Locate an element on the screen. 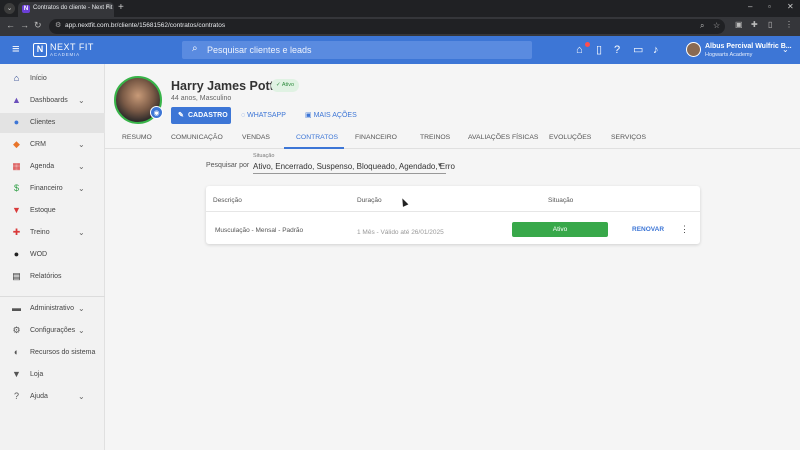 This screenshot has width=800, height=450. money-icon: $ is located at coordinates (16, 188).